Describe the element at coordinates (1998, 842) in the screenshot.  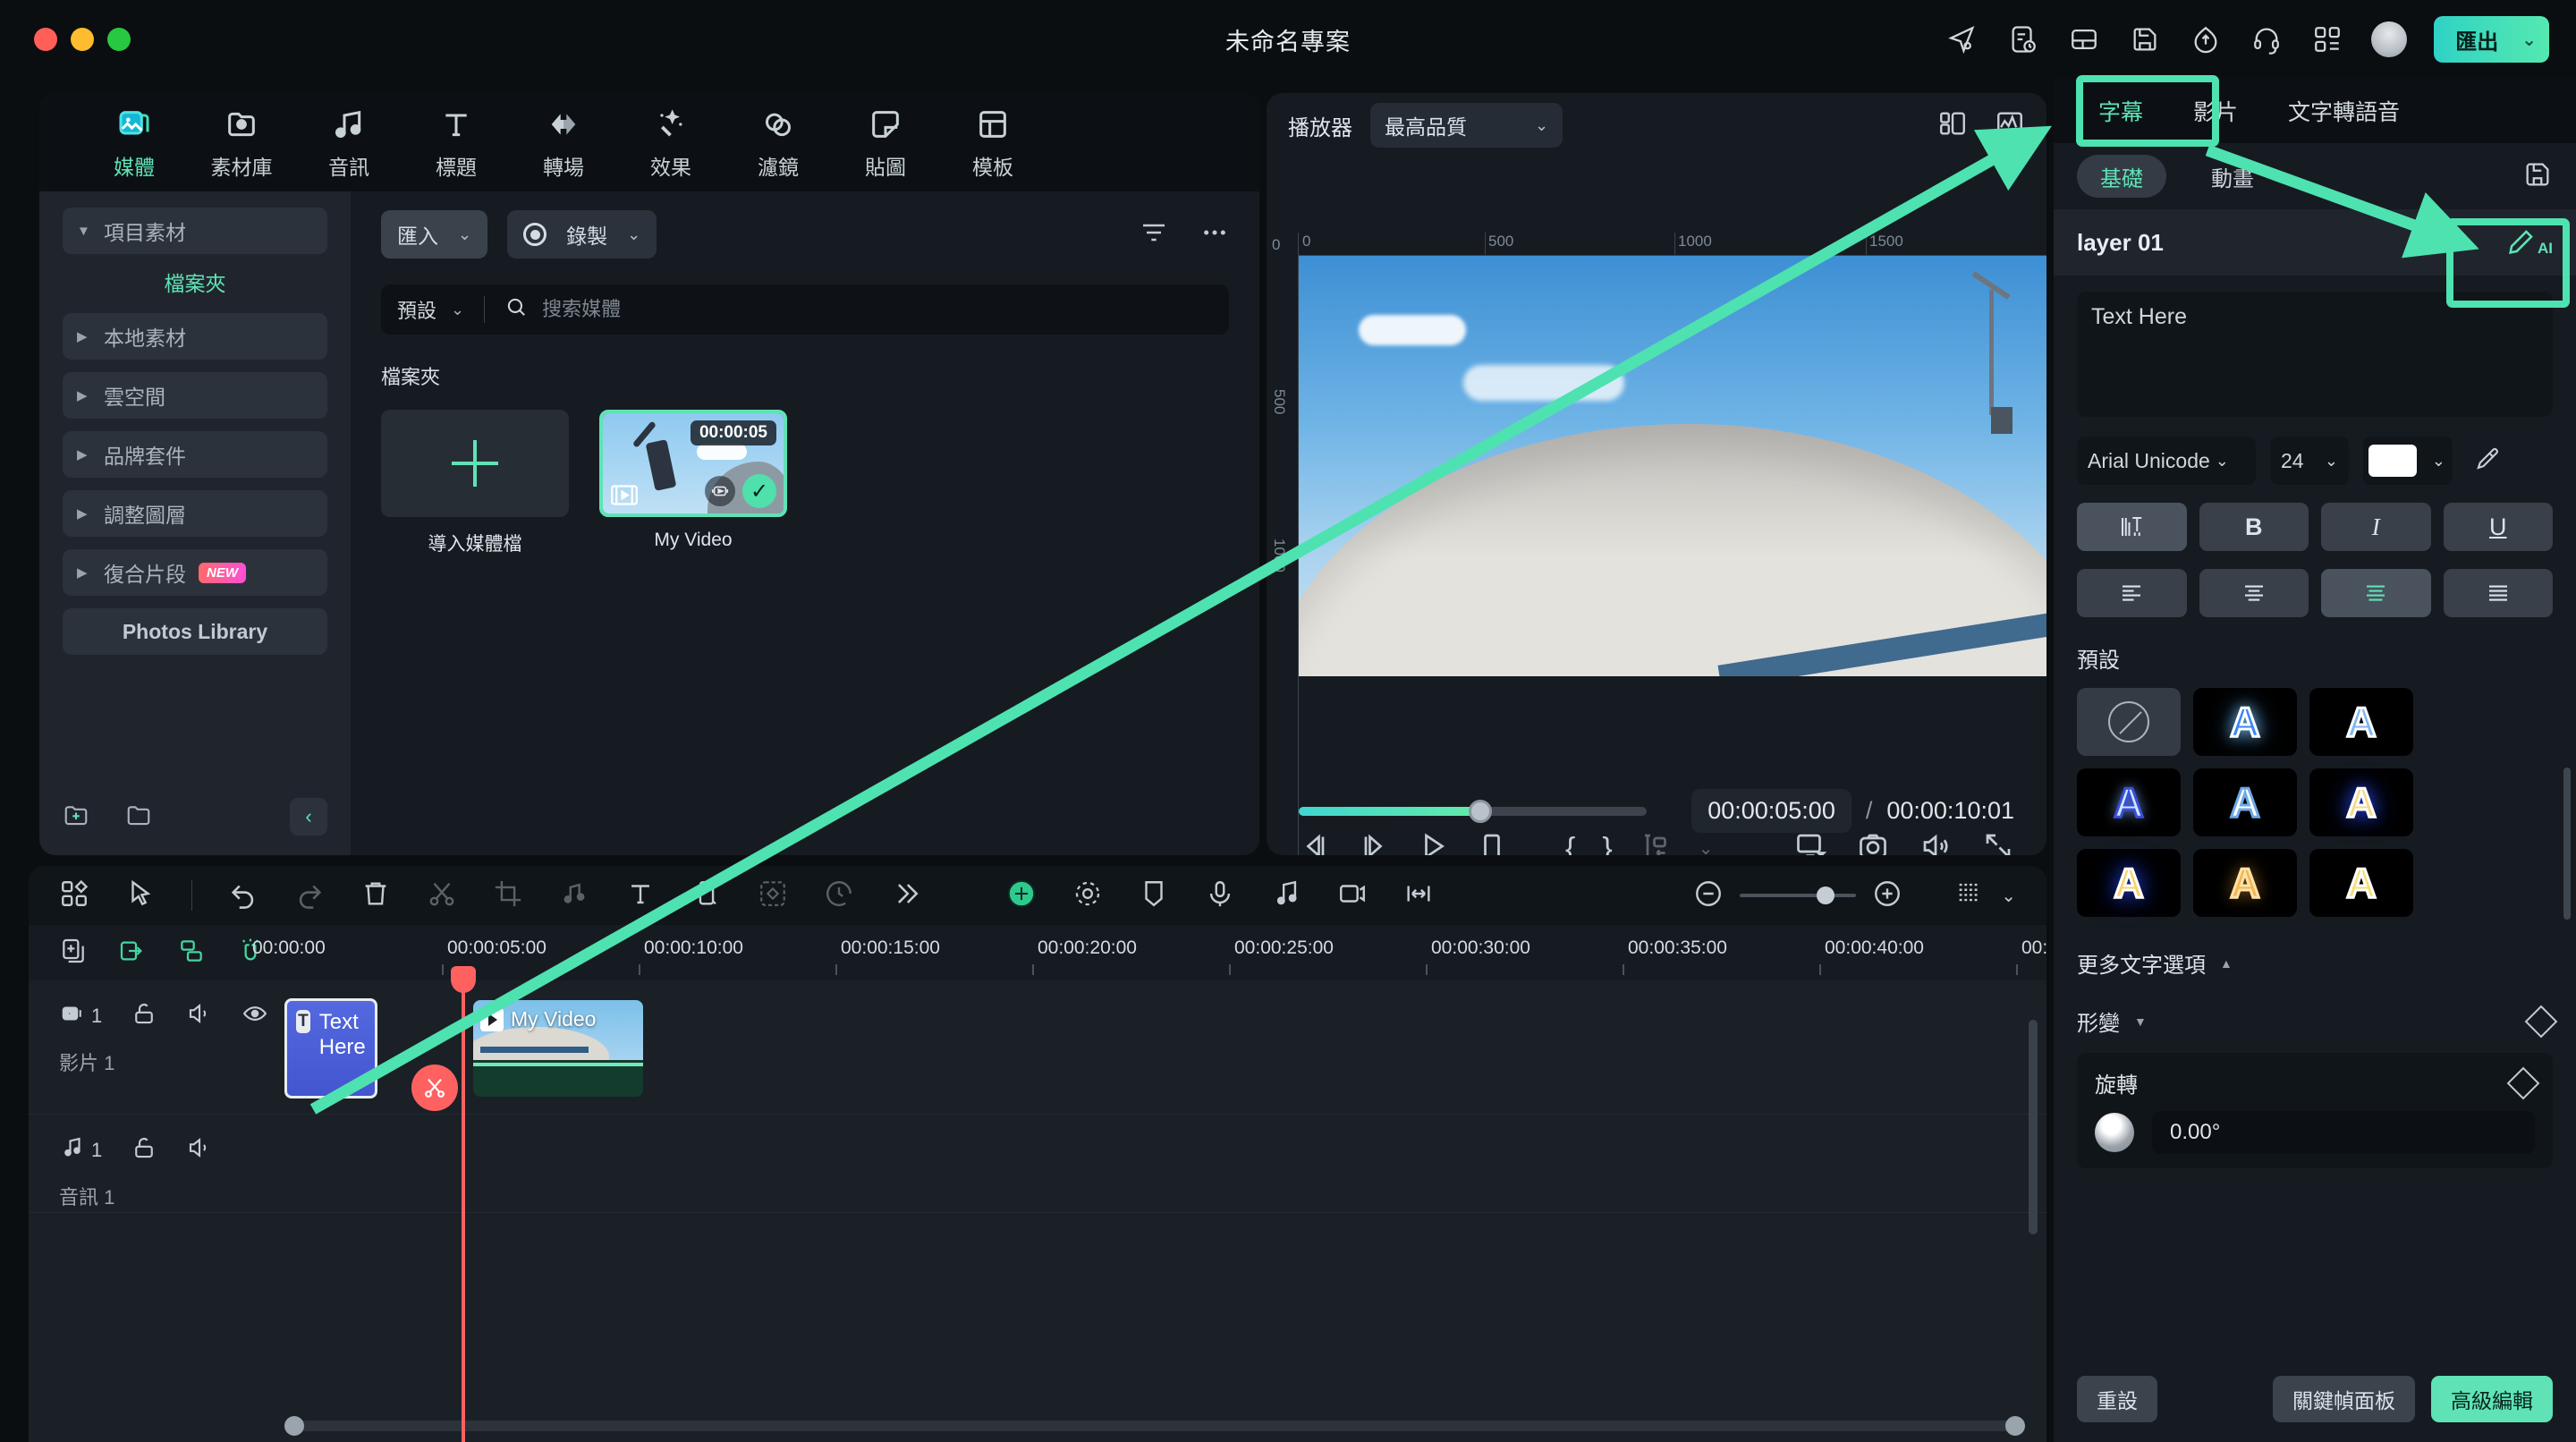
I see `fullscreen-icon` at that location.